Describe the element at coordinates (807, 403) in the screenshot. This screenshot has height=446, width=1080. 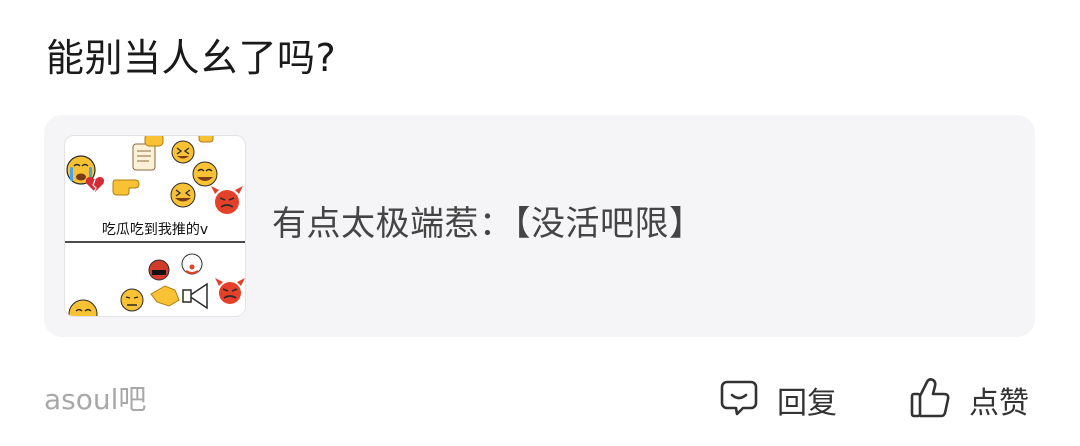
I see `reply-label: 回复` at that location.